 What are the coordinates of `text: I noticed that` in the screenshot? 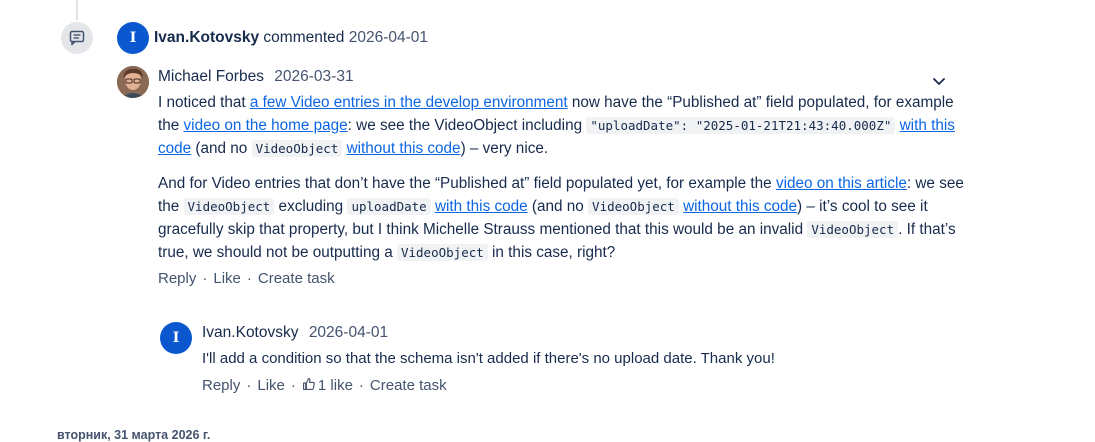 It's located at (204, 102).